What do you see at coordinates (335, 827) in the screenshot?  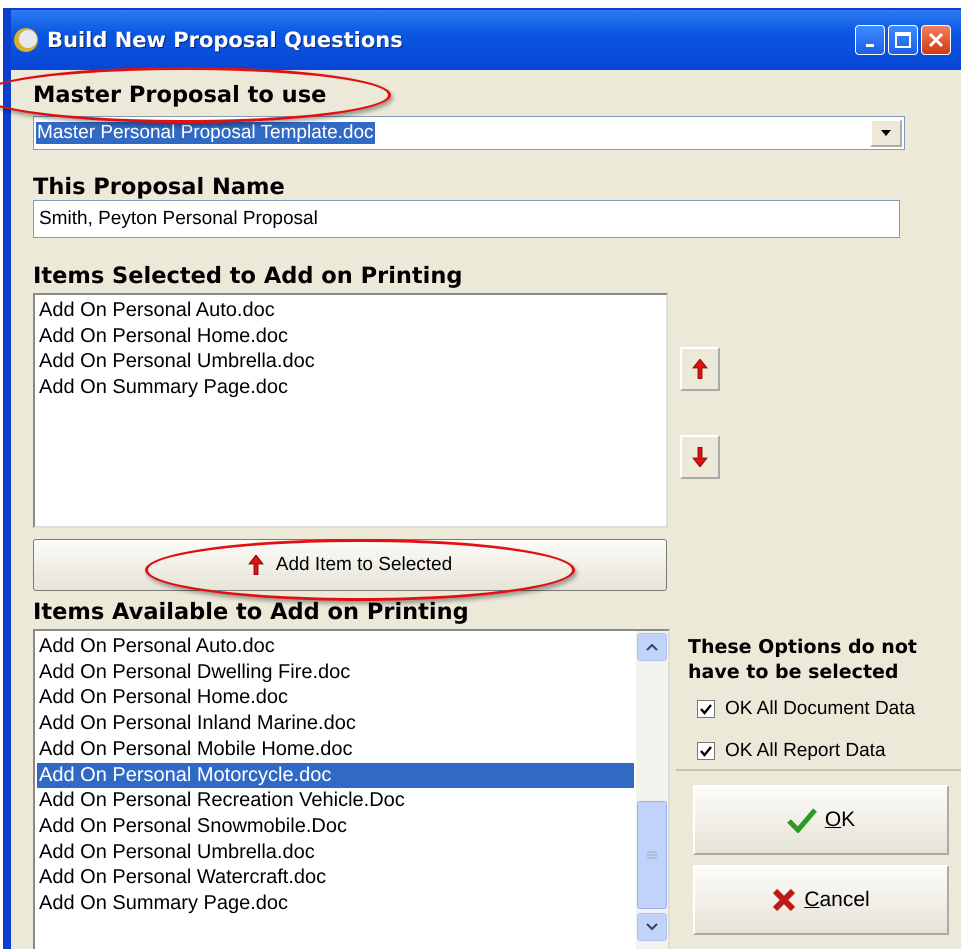 I see `list-item: Add On Personal Snowmobile.Doc` at bounding box center [335, 827].